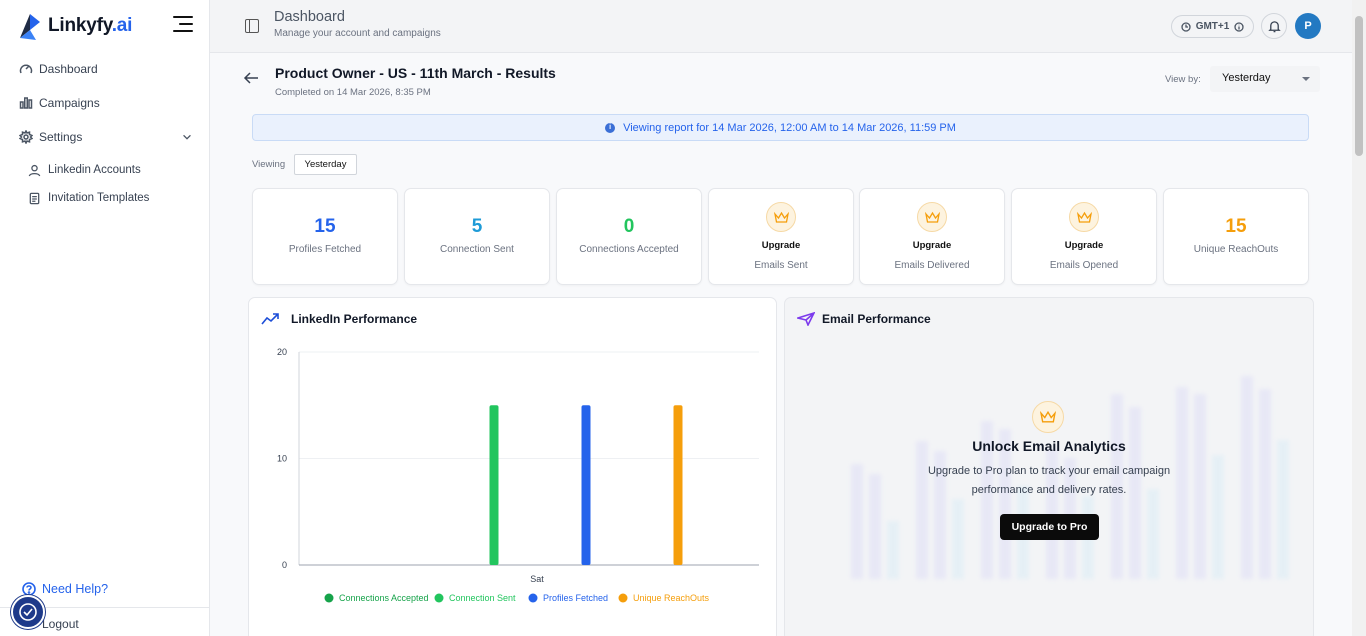  What do you see at coordinates (781, 236) in the screenshot?
I see `stat-card-emails-sent: Upgrade Emails Sent` at bounding box center [781, 236].